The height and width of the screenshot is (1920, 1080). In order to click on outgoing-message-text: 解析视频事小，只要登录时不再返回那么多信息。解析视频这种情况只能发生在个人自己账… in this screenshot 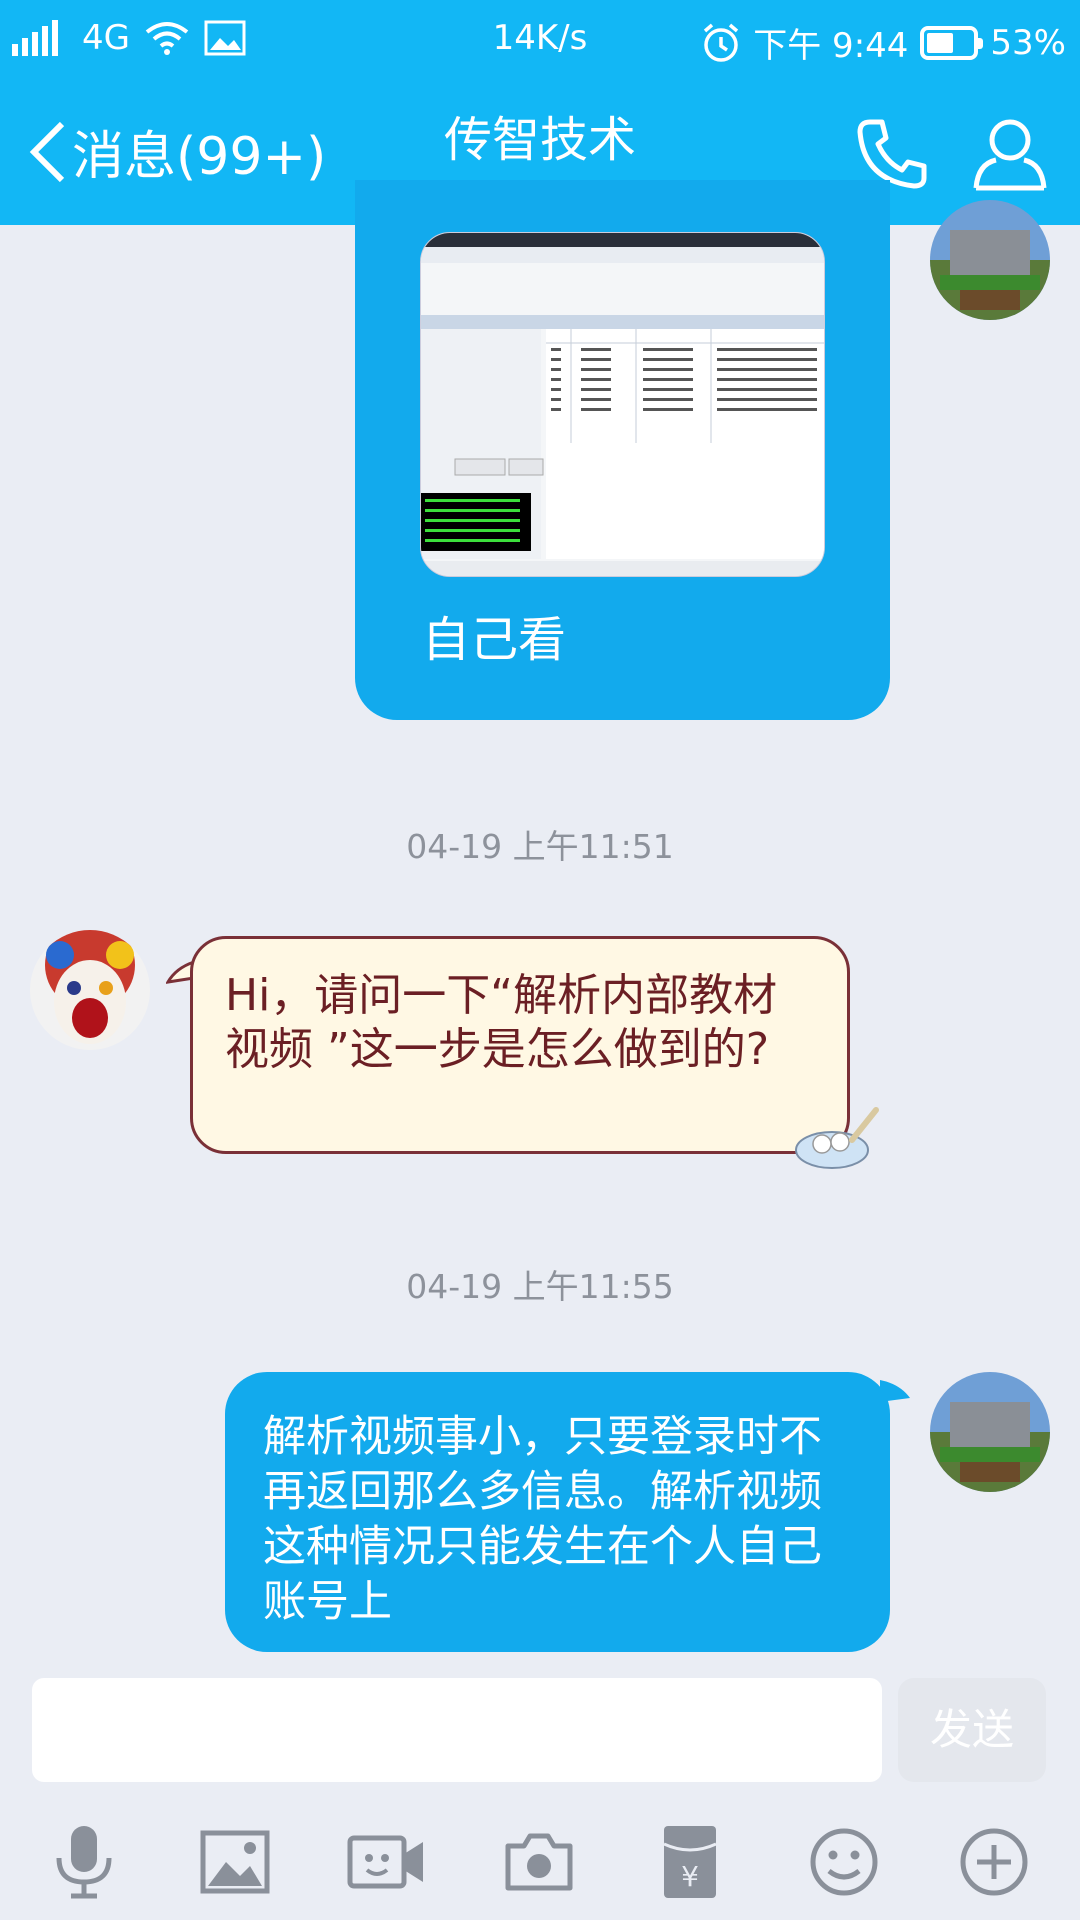, I will do `click(542, 1519)`.